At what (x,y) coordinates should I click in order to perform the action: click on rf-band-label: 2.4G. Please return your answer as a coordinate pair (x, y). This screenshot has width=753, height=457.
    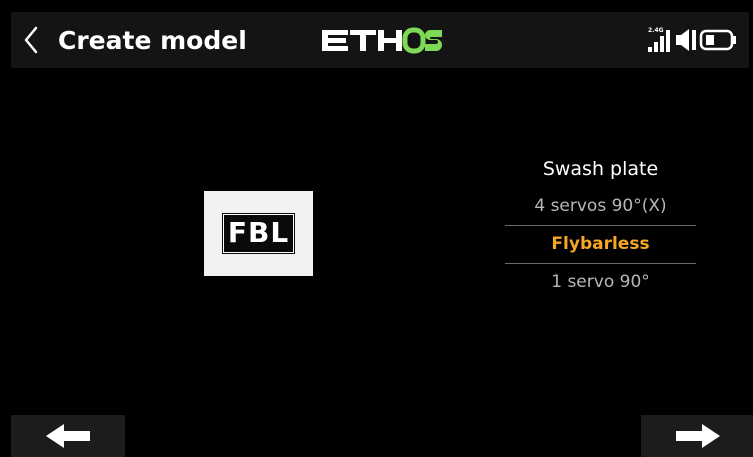
    Looking at the image, I should click on (656, 30).